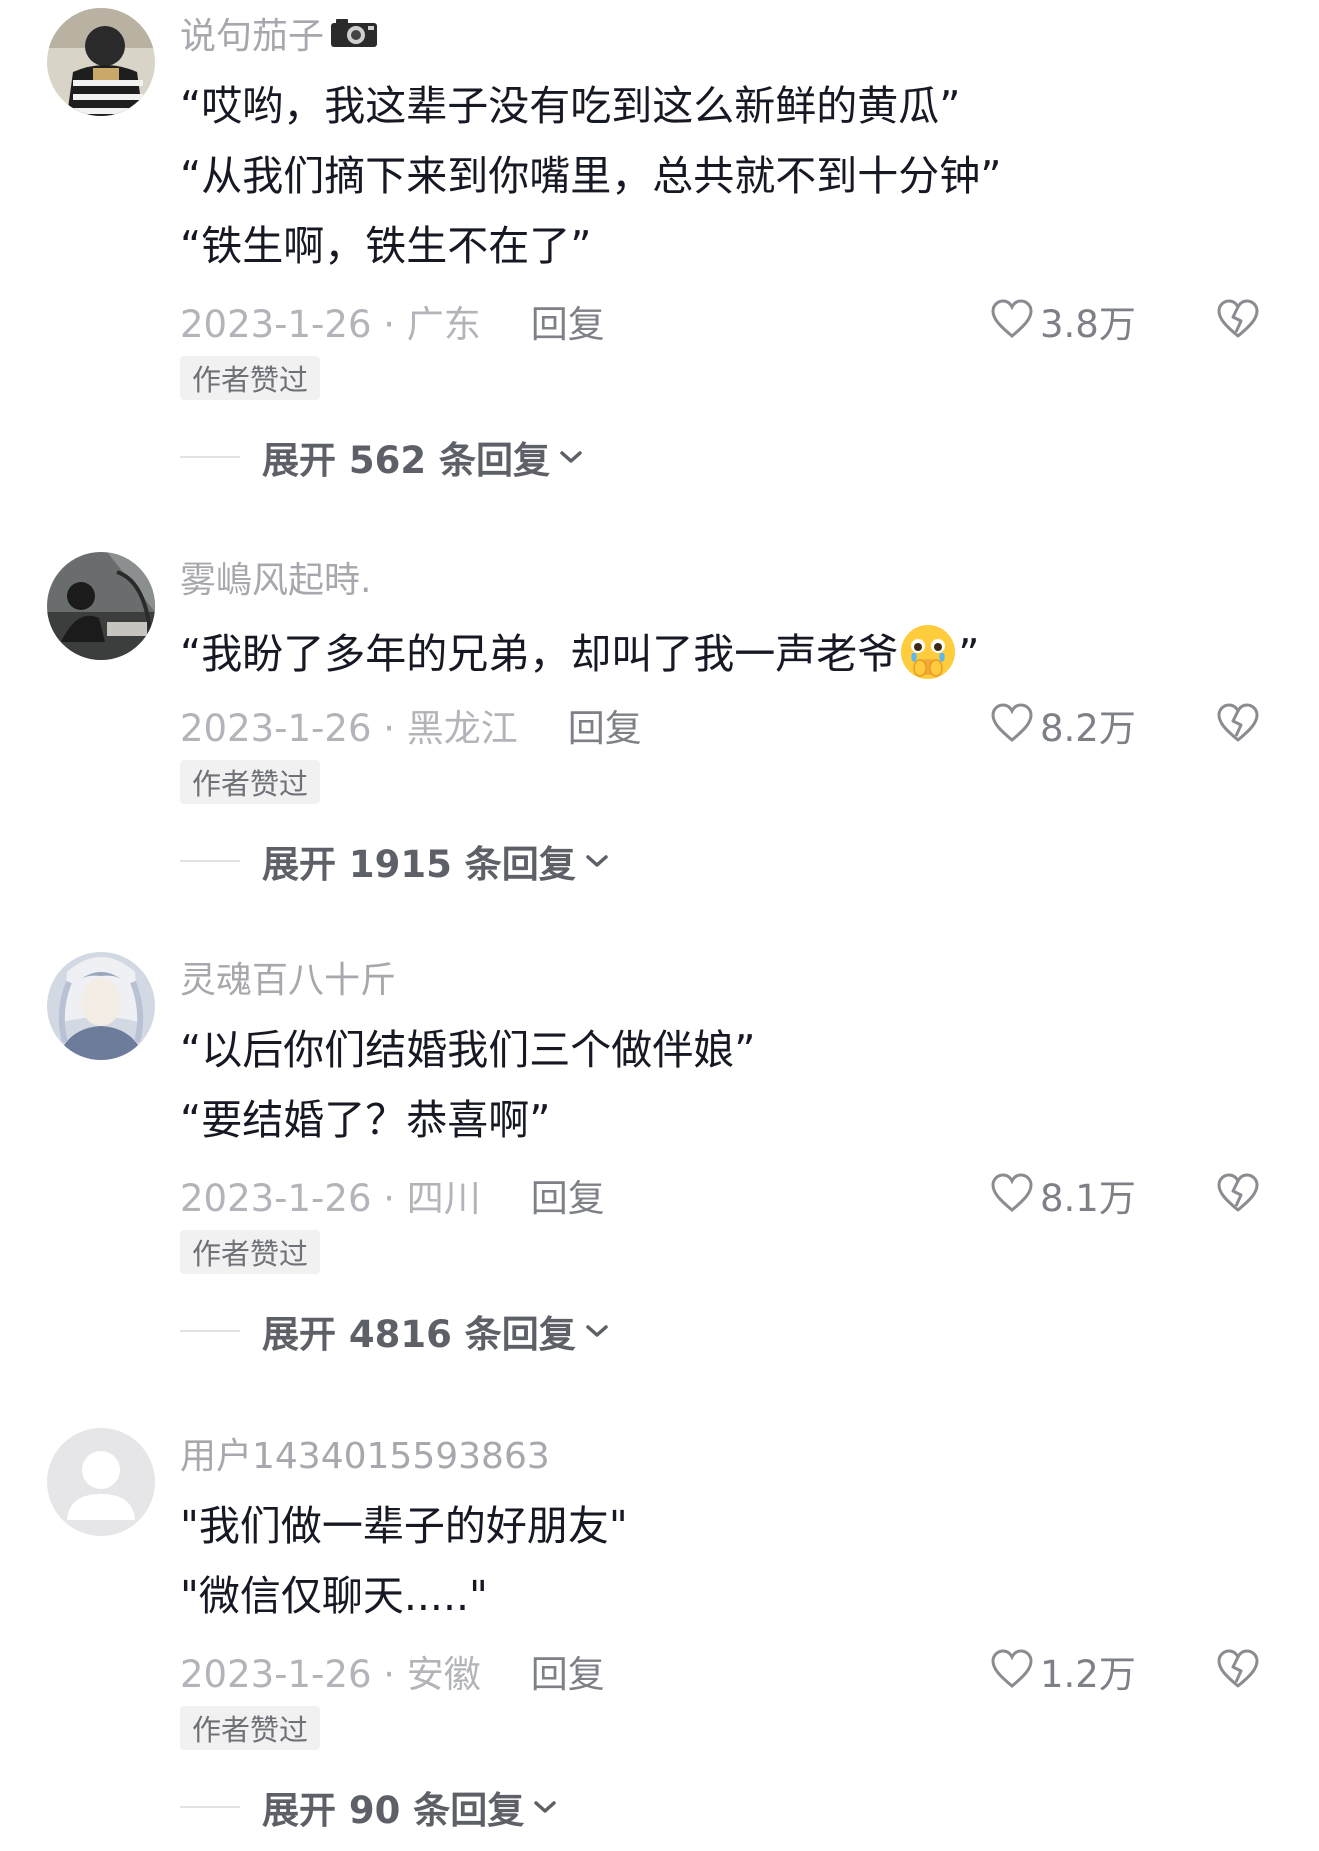  I want to click on camera-icon, so click(354, 33).